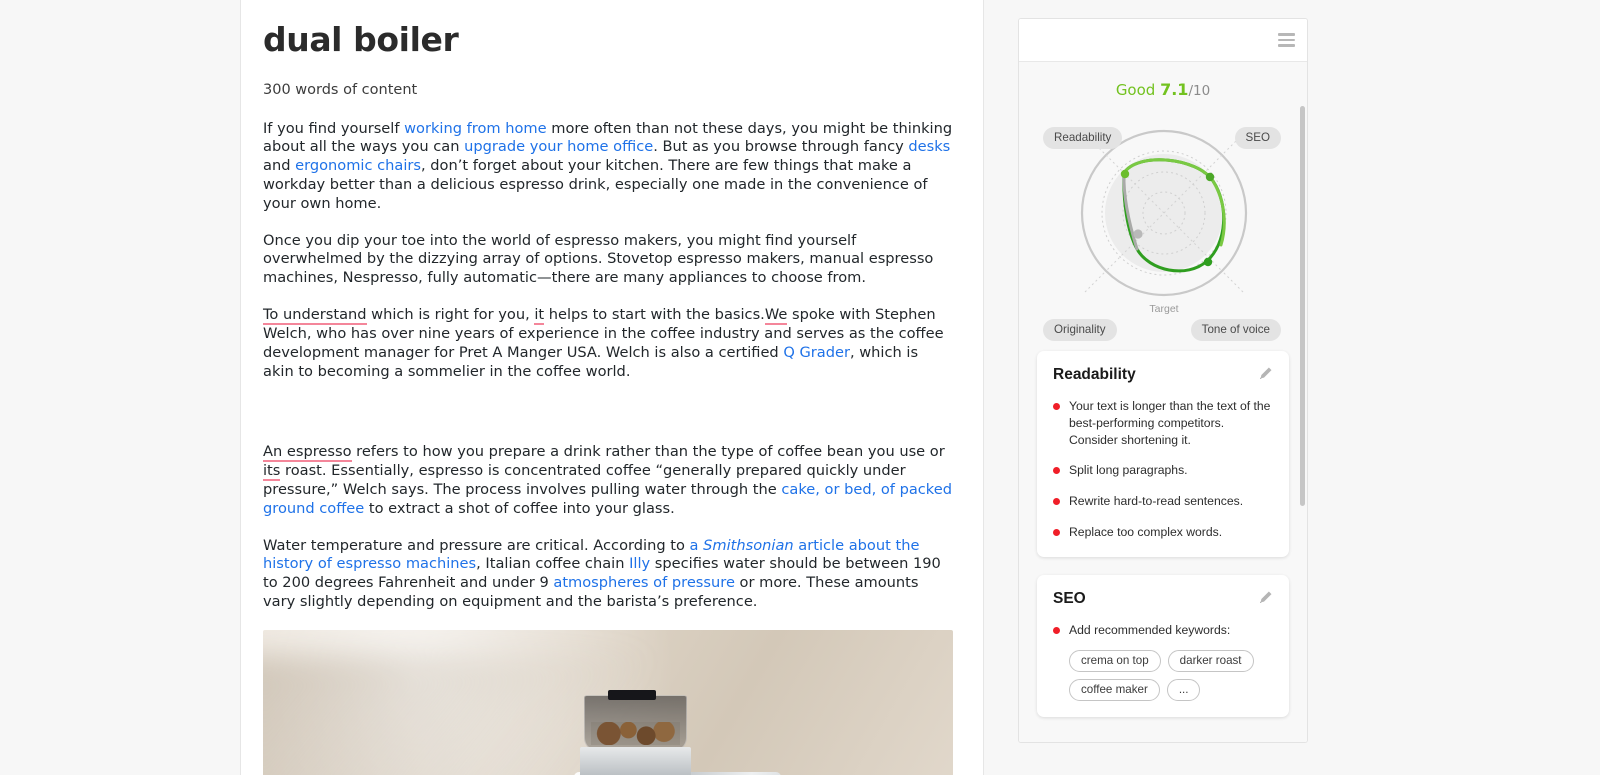 Image resolution: width=1600 pixels, height=775 pixels. What do you see at coordinates (1125, 174) in the screenshot?
I see `radar-point-readability` at bounding box center [1125, 174].